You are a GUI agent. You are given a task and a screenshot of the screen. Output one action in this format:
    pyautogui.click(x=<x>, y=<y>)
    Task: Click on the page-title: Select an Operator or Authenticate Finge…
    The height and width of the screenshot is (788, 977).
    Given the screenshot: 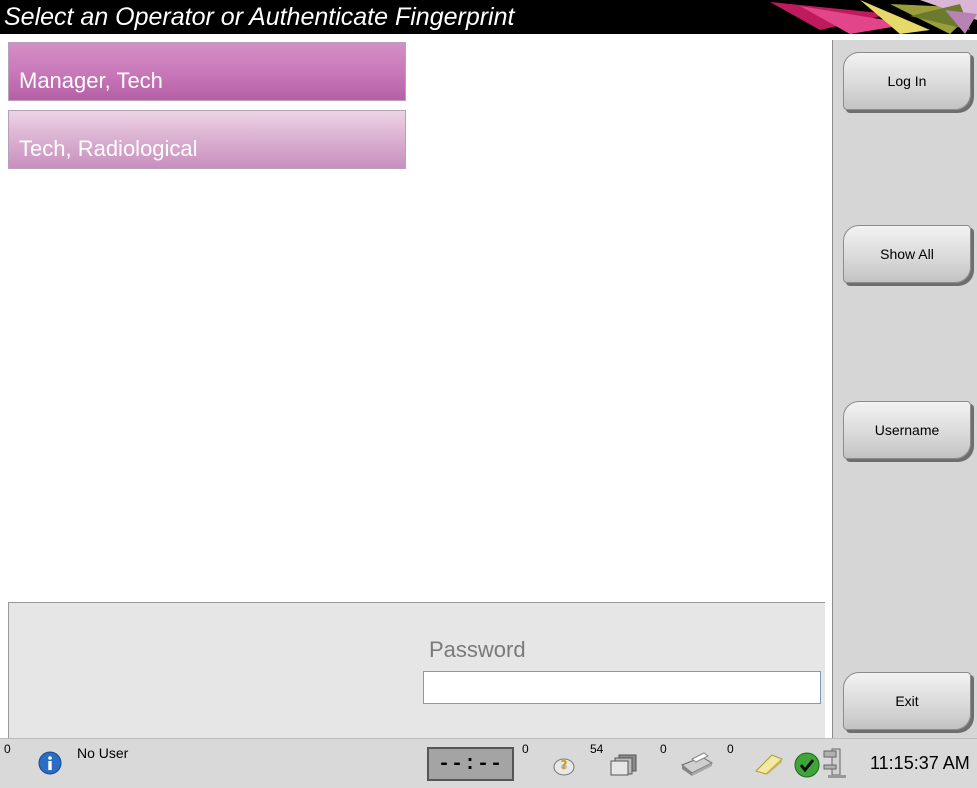 What is the action you would take?
    pyautogui.click(x=259, y=17)
    